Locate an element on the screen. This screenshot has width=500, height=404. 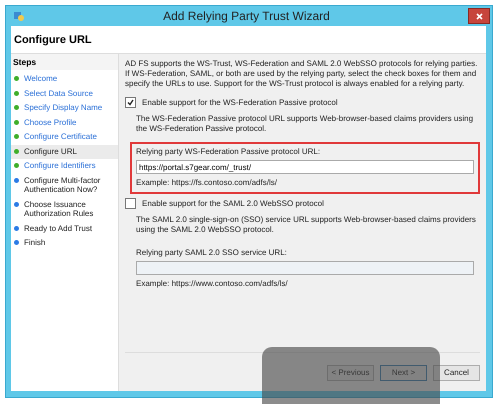
step-item: Specify Display Name is located at coordinates (64, 108).